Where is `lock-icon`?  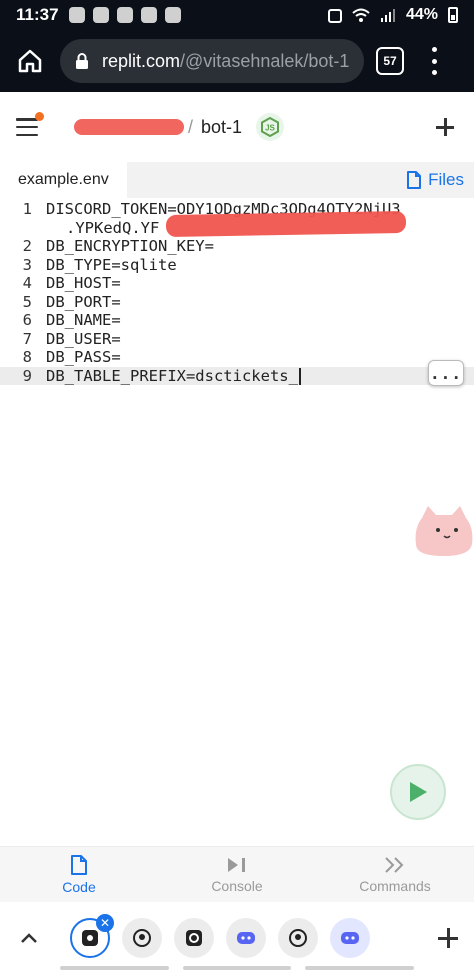
lock-icon is located at coordinates (82, 61).